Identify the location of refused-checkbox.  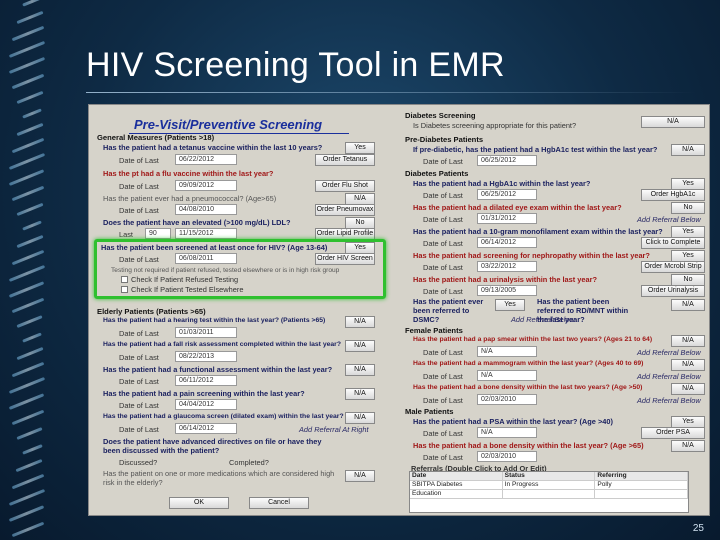
(124, 279).